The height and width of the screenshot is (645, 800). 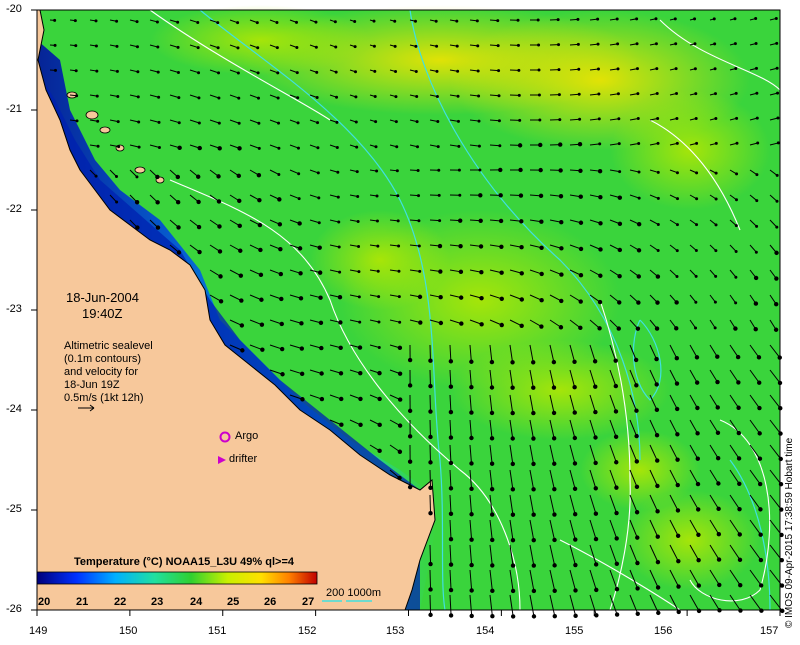 What do you see at coordinates (108, 372) in the screenshot?
I see `altimetry-note-line: and velocity for` at bounding box center [108, 372].